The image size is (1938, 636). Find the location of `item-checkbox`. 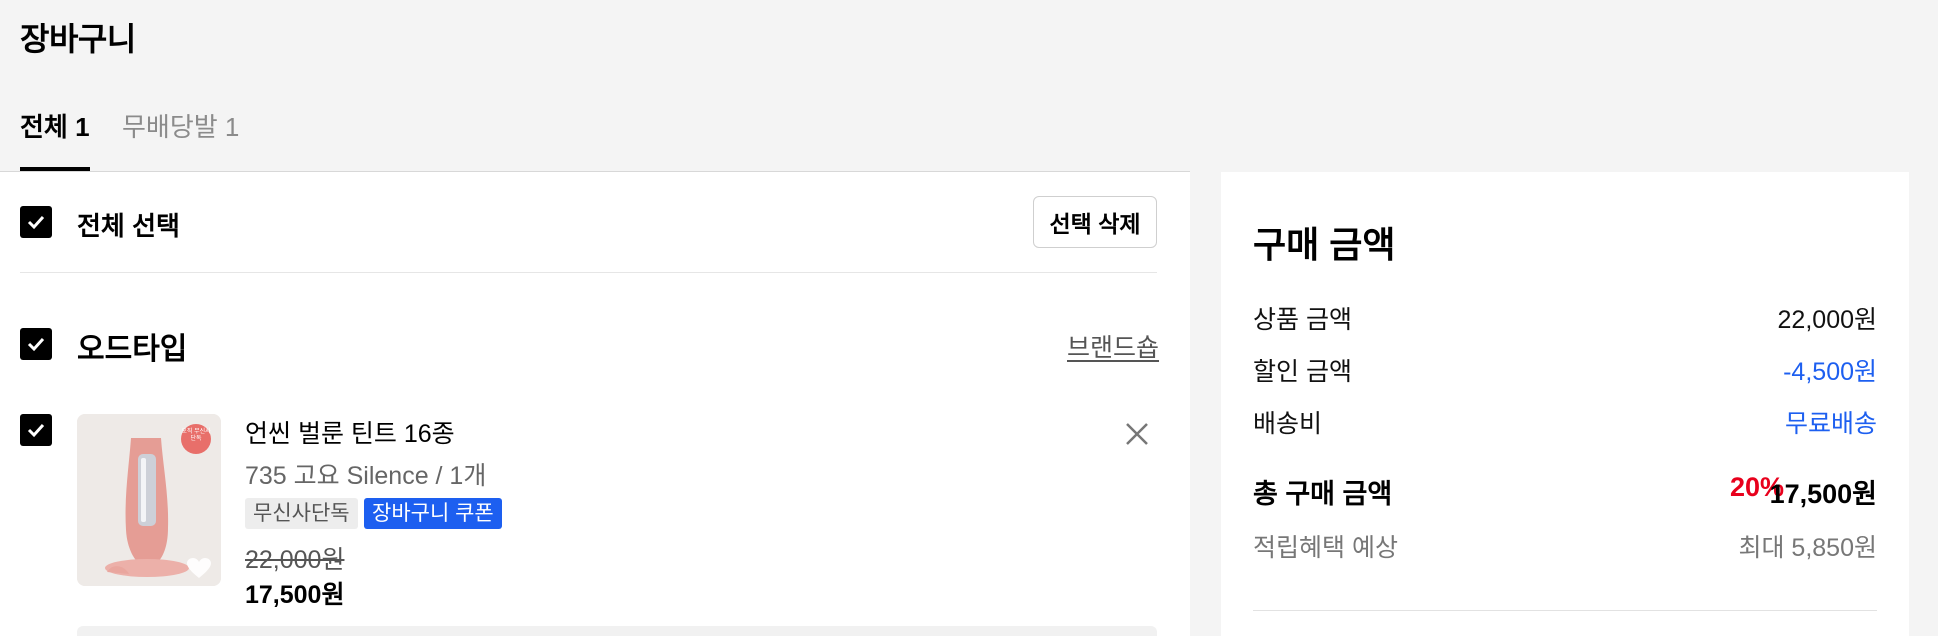

item-checkbox is located at coordinates (36, 430).